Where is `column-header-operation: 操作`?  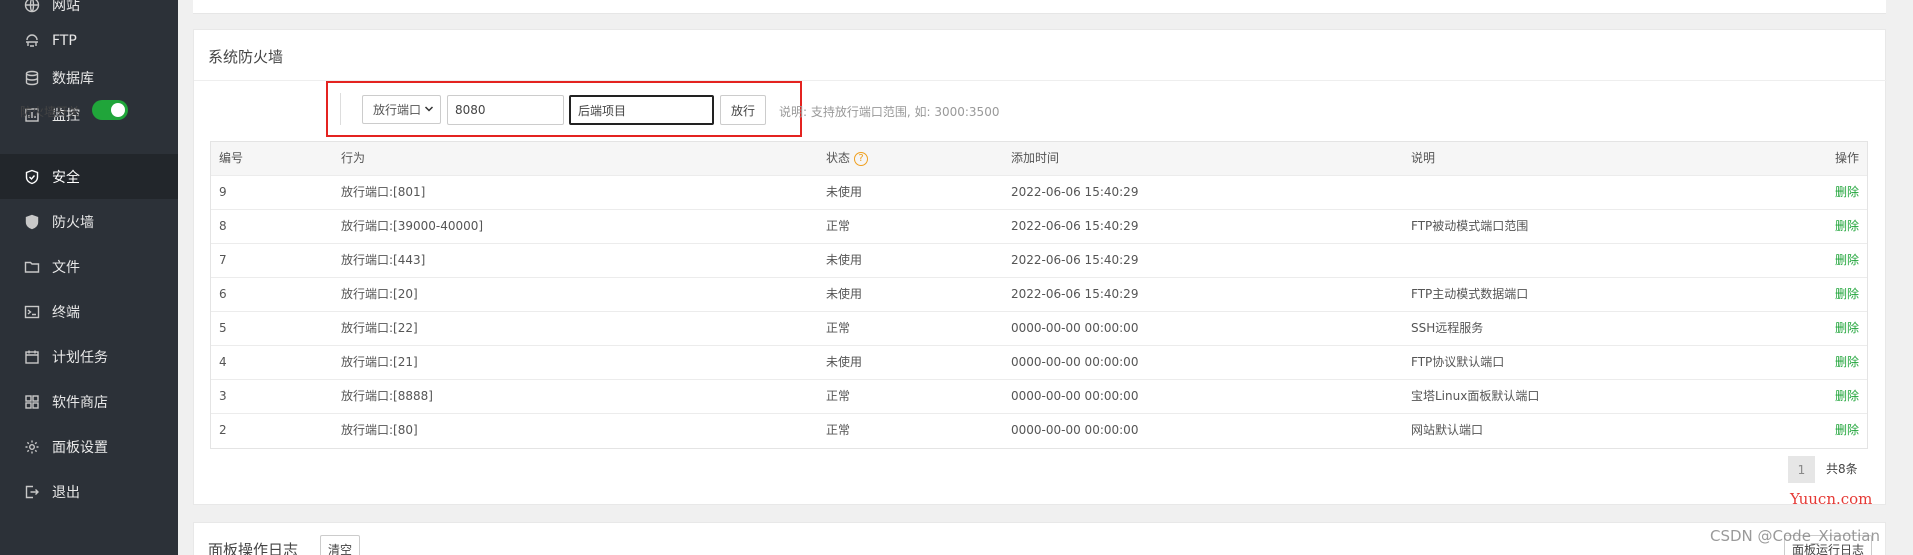
column-header-operation: 操作 is located at coordinates (1846, 158).